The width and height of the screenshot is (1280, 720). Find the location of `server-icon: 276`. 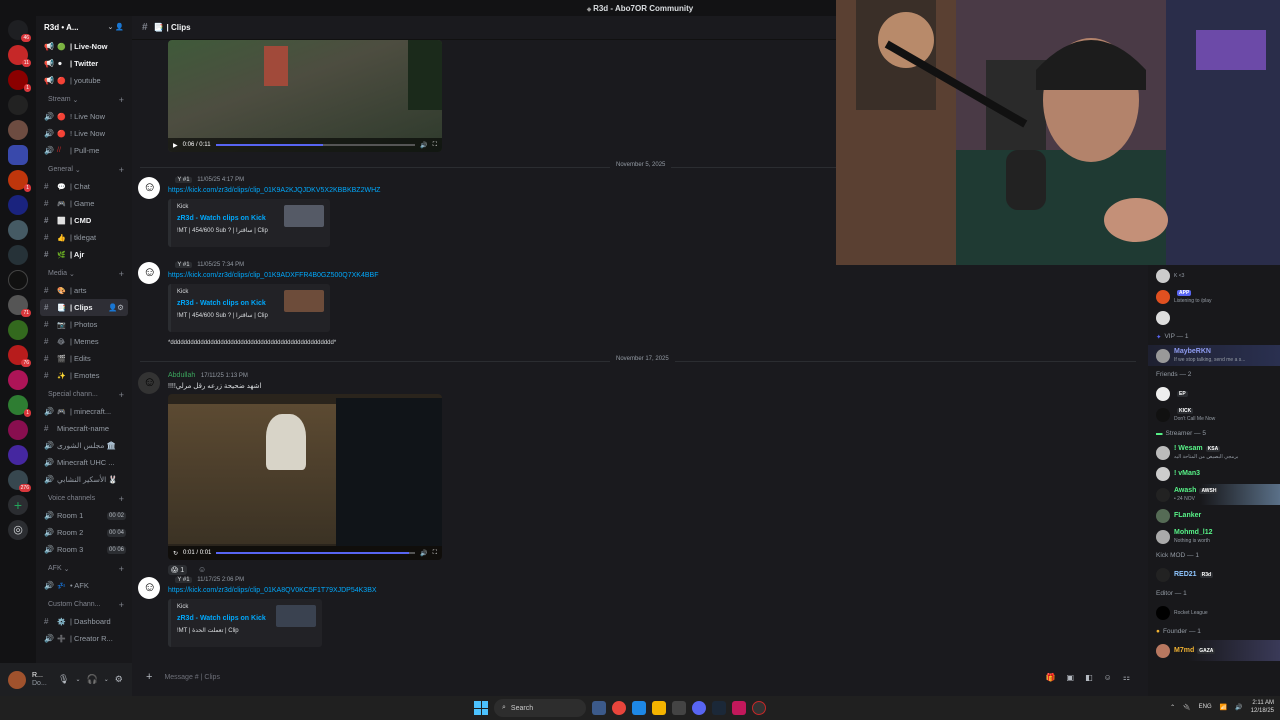

server-icon: 276 is located at coordinates (19, 481).